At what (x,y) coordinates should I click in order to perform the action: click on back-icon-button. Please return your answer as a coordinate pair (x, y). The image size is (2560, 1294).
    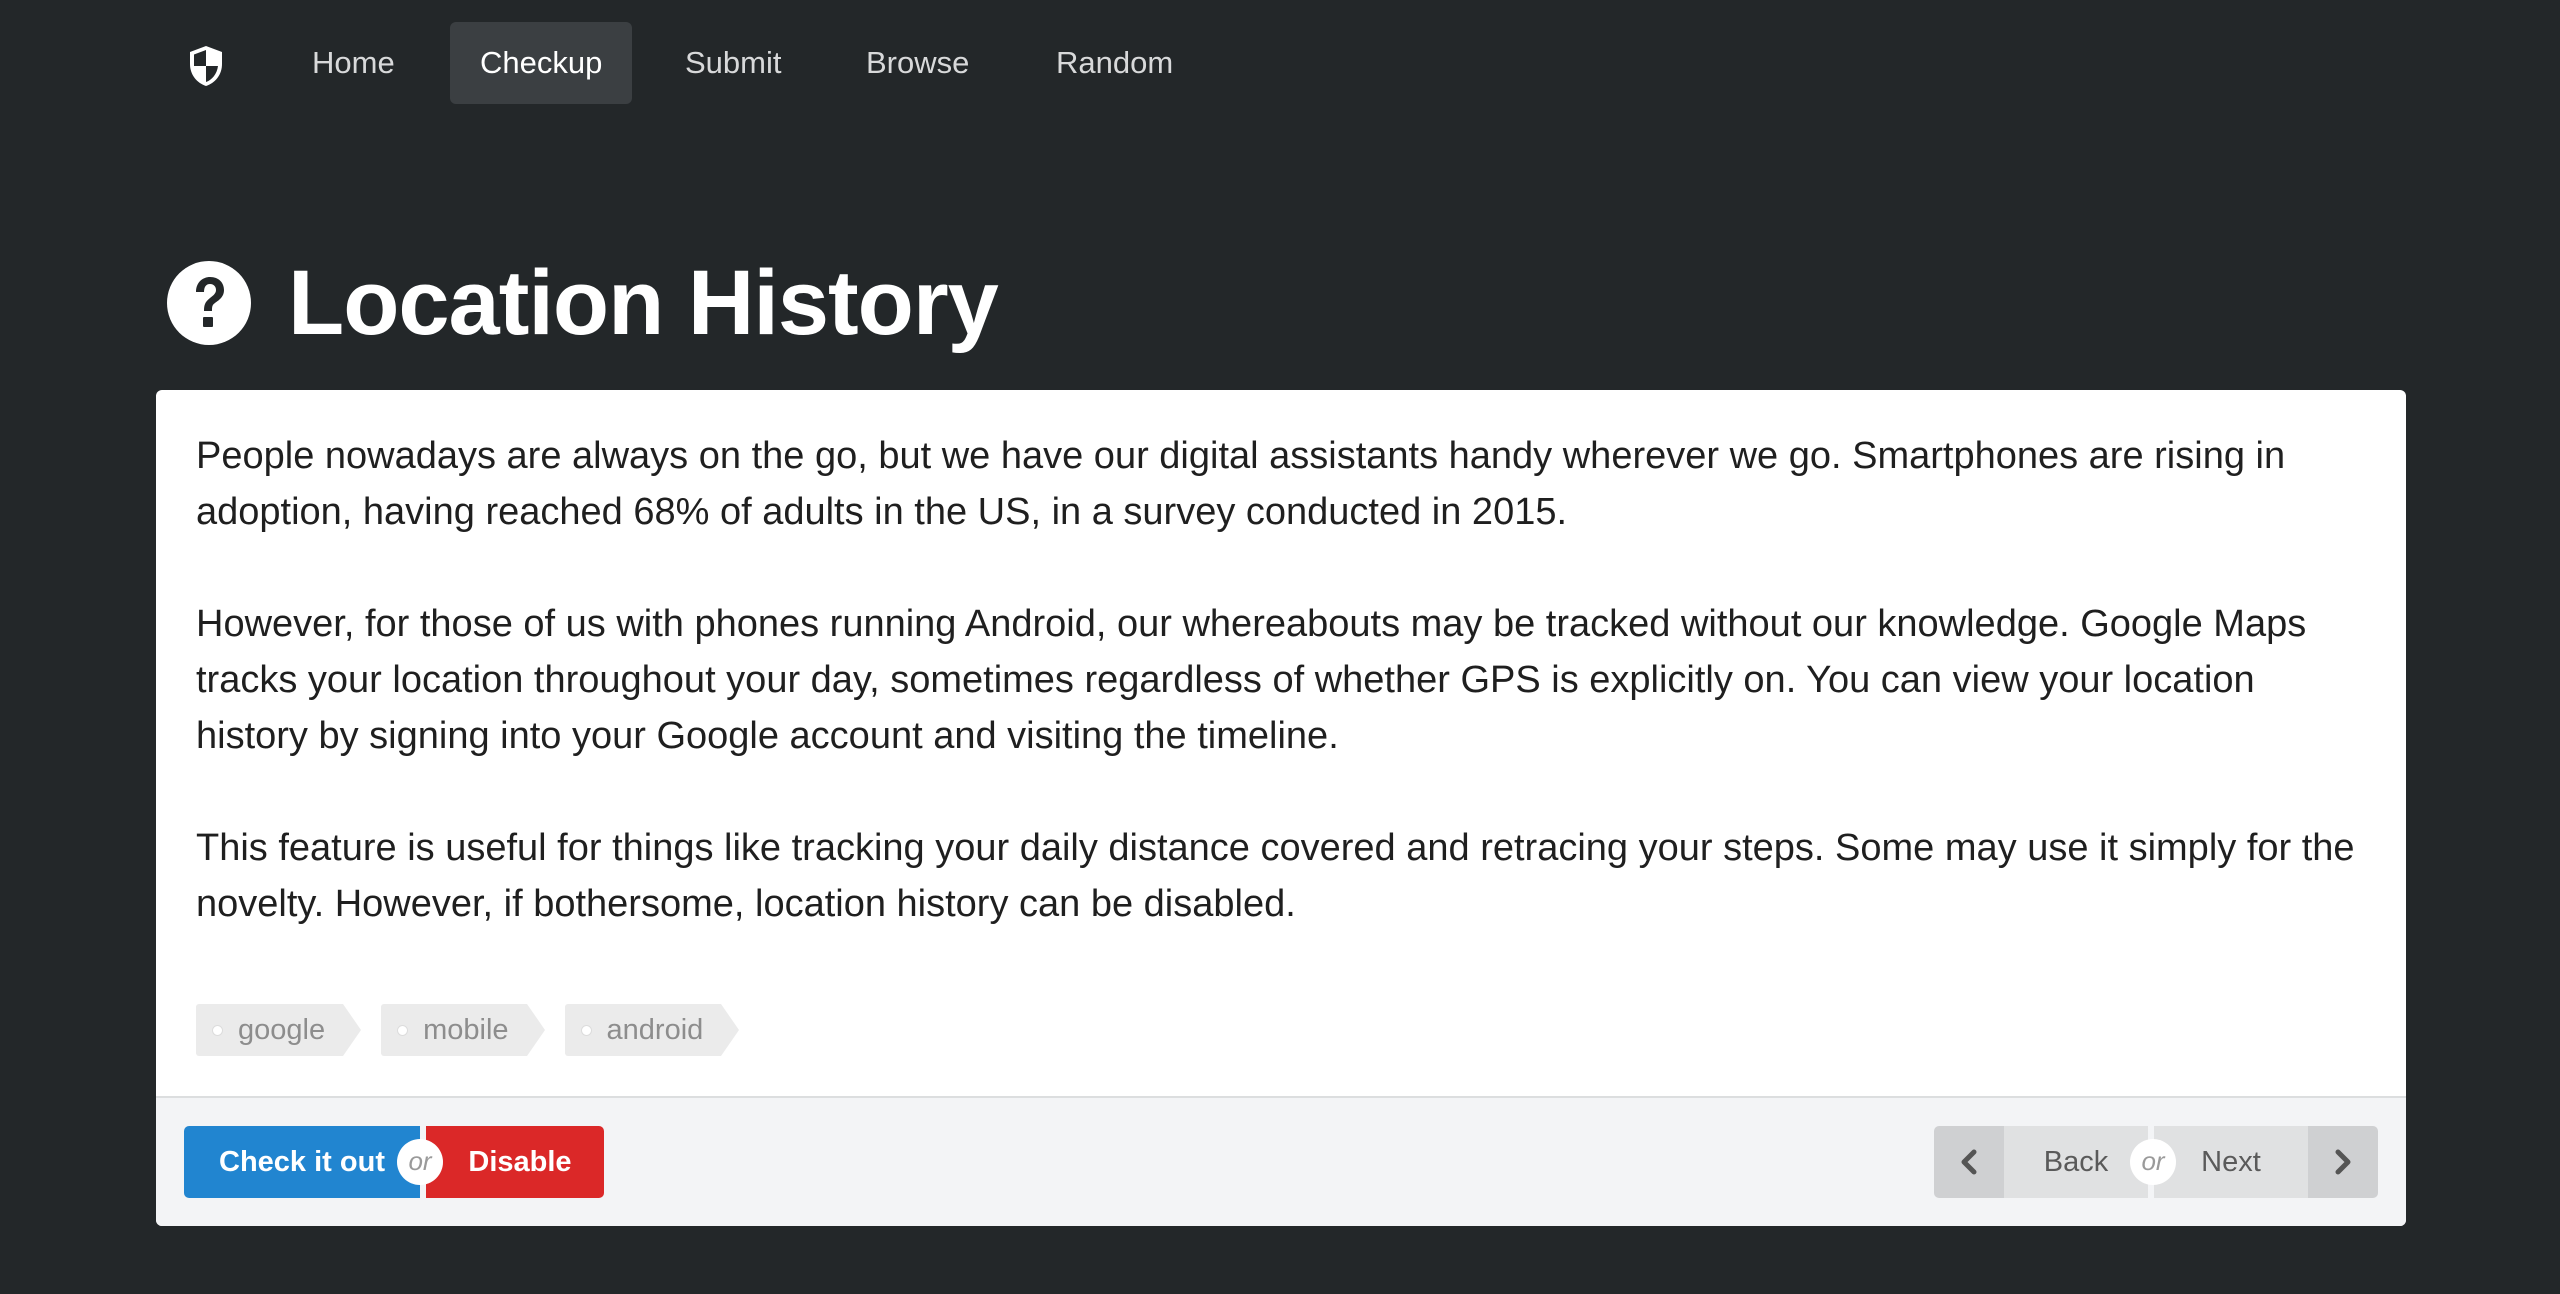
    Looking at the image, I should click on (1969, 1162).